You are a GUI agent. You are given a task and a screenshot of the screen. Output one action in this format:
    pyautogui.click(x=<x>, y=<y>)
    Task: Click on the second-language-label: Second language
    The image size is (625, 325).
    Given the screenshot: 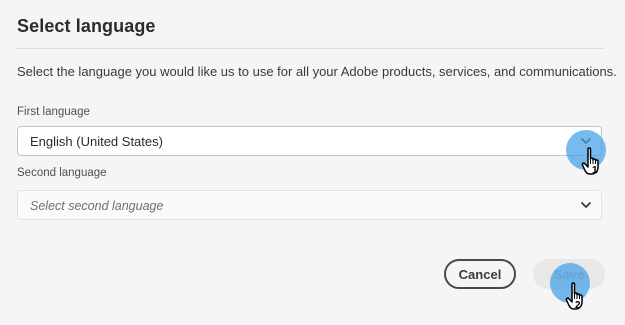 What is the action you would take?
    pyautogui.click(x=62, y=173)
    